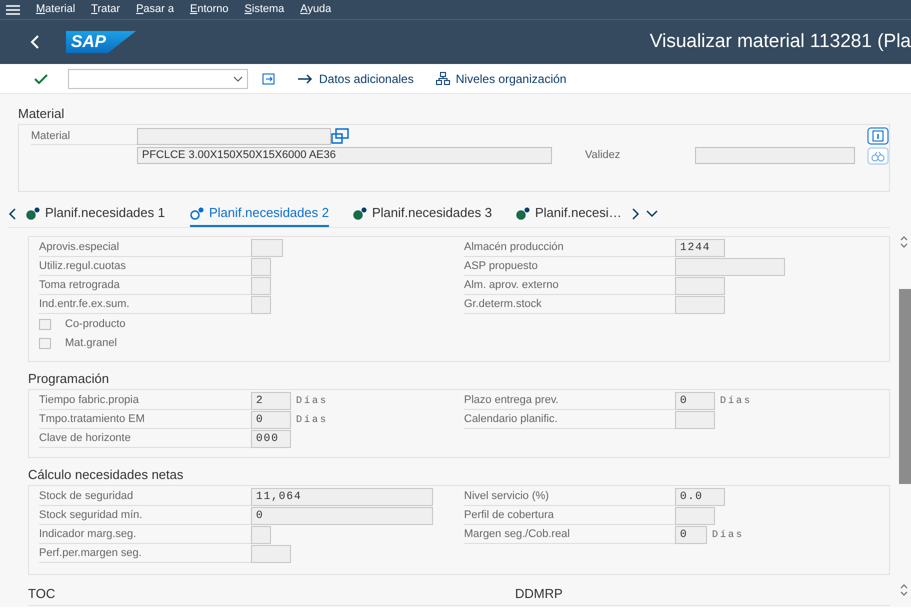 Image resolution: width=911 pixels, height=608 pixels. Describe the element at coordinates (95, 214) in the screenshot. I see `tab: Planif.necesidades 1` at that location.